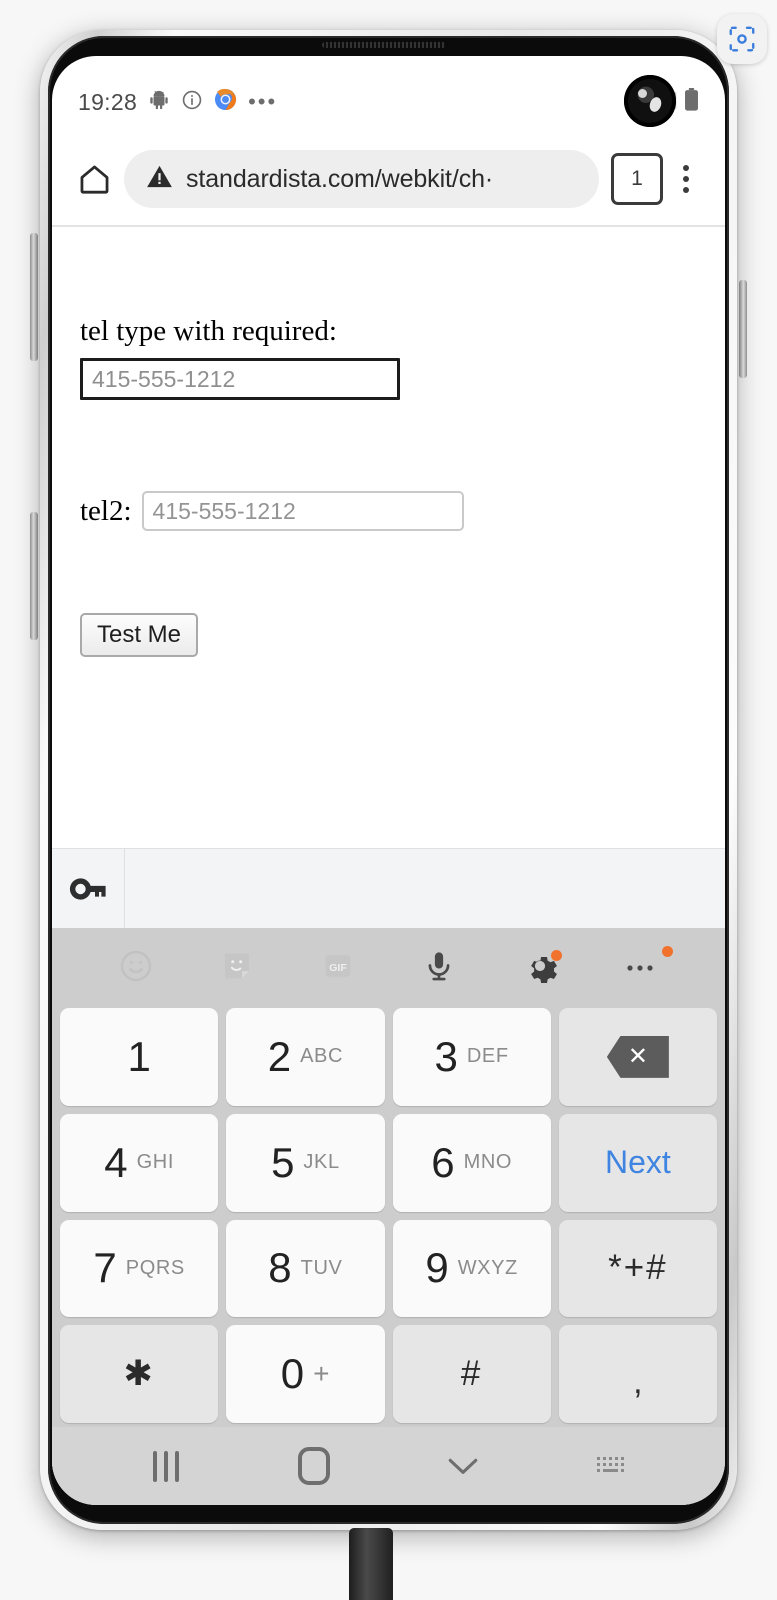 This screenshot has height=1600, width=777. What do you see at coordinates (136, 966) in the screenshot?
I see `emoji-icon` at bounding box center [136, 966].